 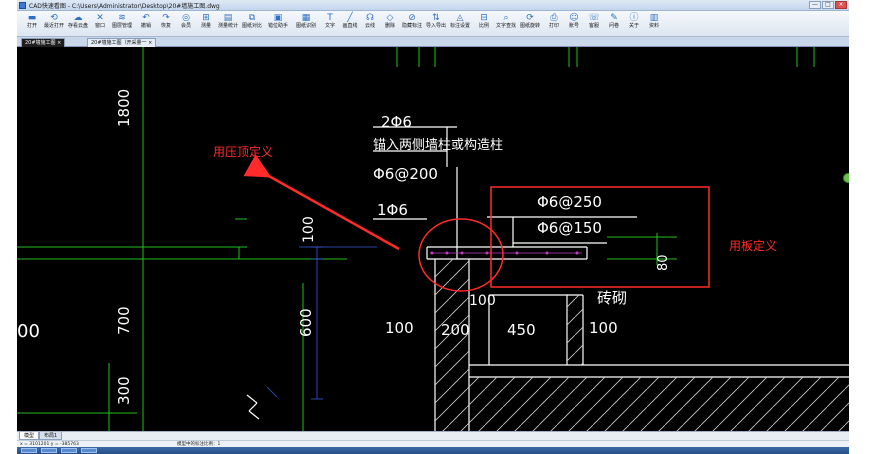 What do you see at coordinates (228, 24) in the screenshot?
I see `toolbar-button-9: ▤ 测量统计` at bounding box center [228, 24].